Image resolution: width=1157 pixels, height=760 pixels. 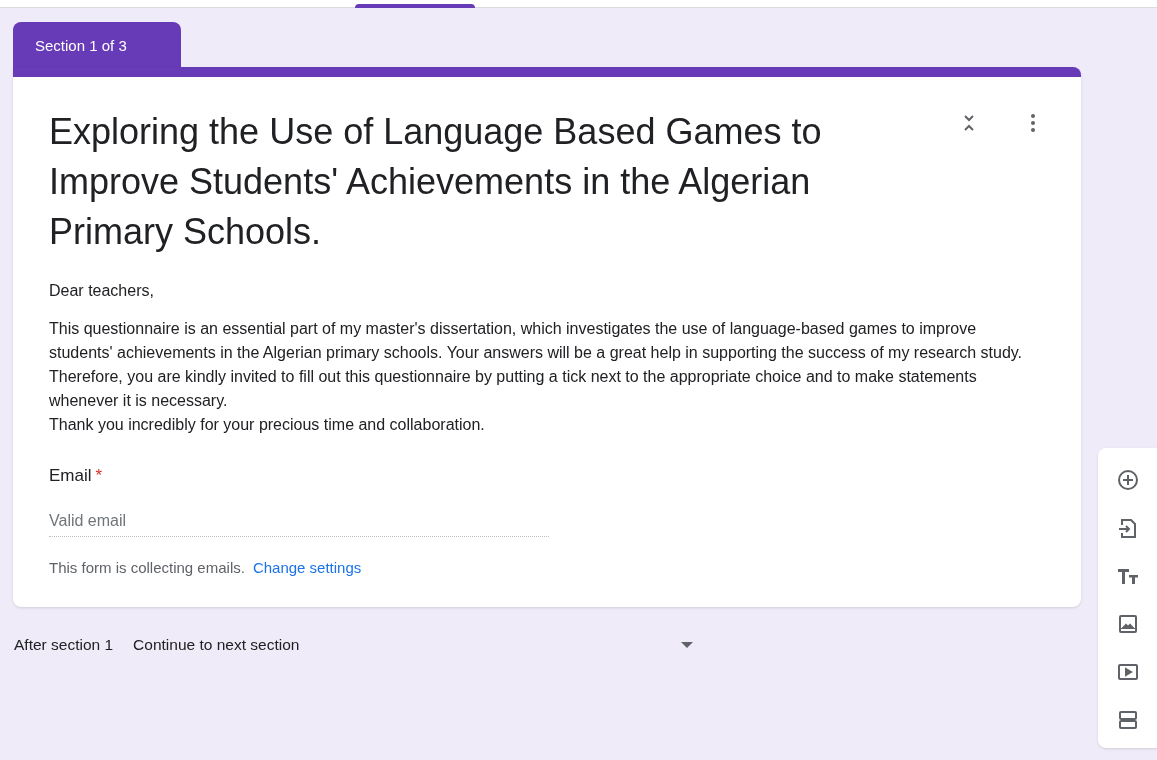 I want to click on add-question-icon, so click(x=1128, y=480).